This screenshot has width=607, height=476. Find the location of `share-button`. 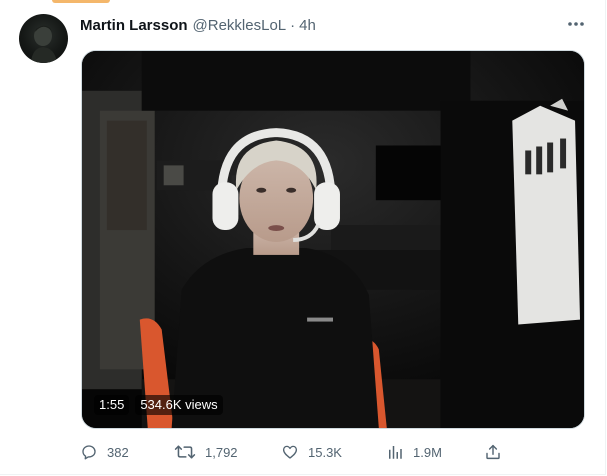

share-button is located at coordinates (493, 452).